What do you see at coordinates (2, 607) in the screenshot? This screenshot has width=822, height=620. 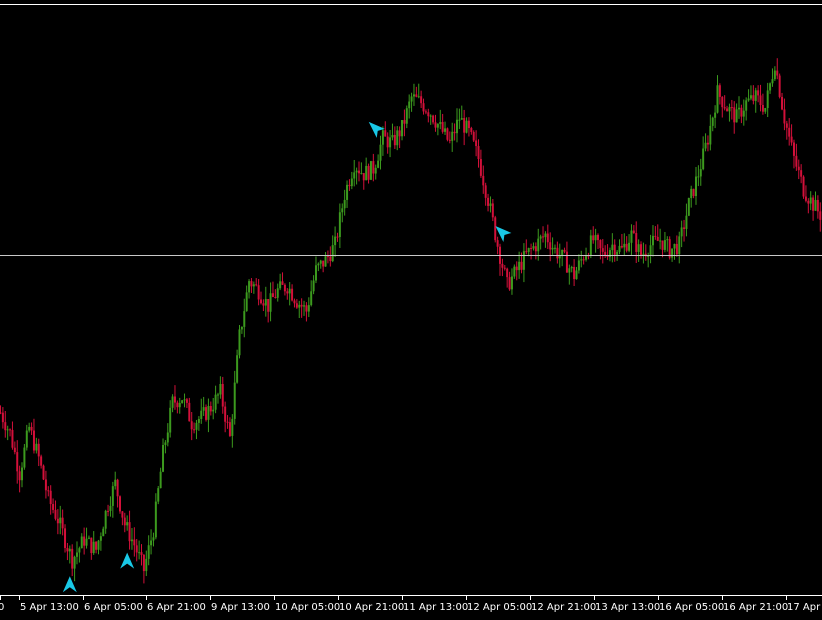 I see `x-tick-label: 0` at bounding box center [2, 607].